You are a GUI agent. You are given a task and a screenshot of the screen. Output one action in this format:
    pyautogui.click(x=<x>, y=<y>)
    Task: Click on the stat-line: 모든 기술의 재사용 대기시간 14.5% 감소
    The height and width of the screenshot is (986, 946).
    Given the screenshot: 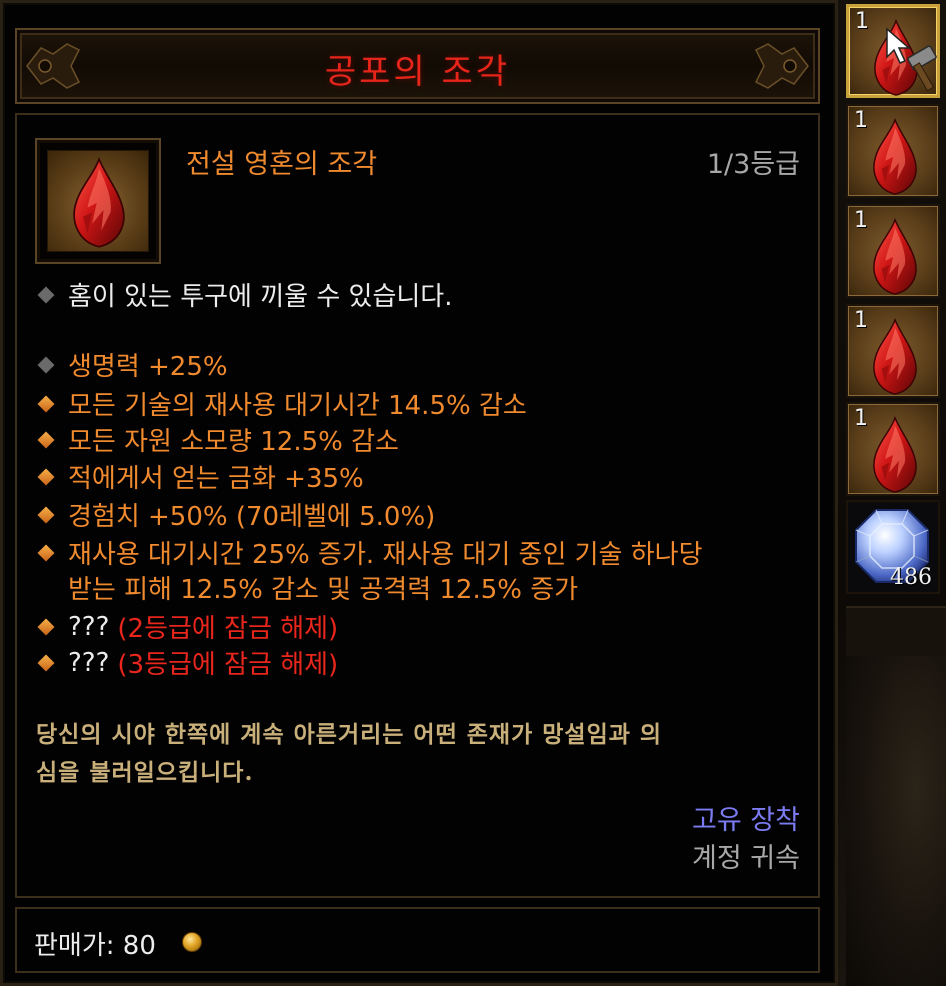 What is the action you would take?
    pyautogui.click(x=281, y=403)
    